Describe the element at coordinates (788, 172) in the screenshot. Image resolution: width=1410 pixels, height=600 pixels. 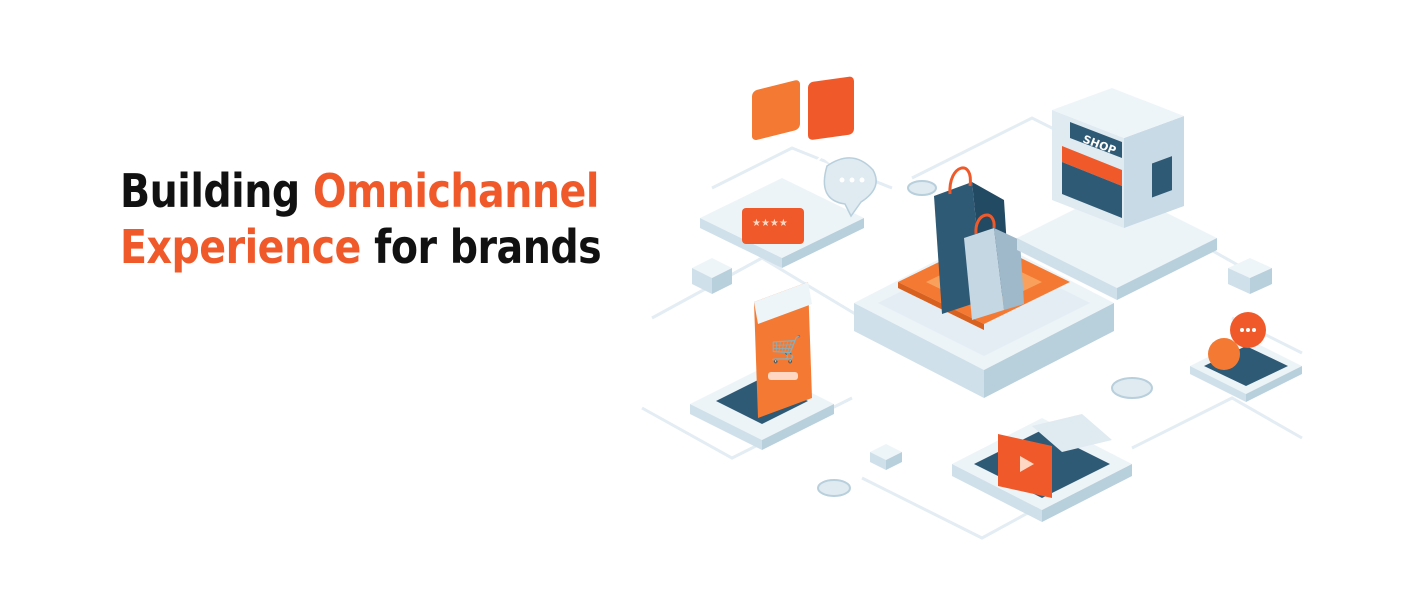
I see `analytics-panel: ★★★★` at that location.